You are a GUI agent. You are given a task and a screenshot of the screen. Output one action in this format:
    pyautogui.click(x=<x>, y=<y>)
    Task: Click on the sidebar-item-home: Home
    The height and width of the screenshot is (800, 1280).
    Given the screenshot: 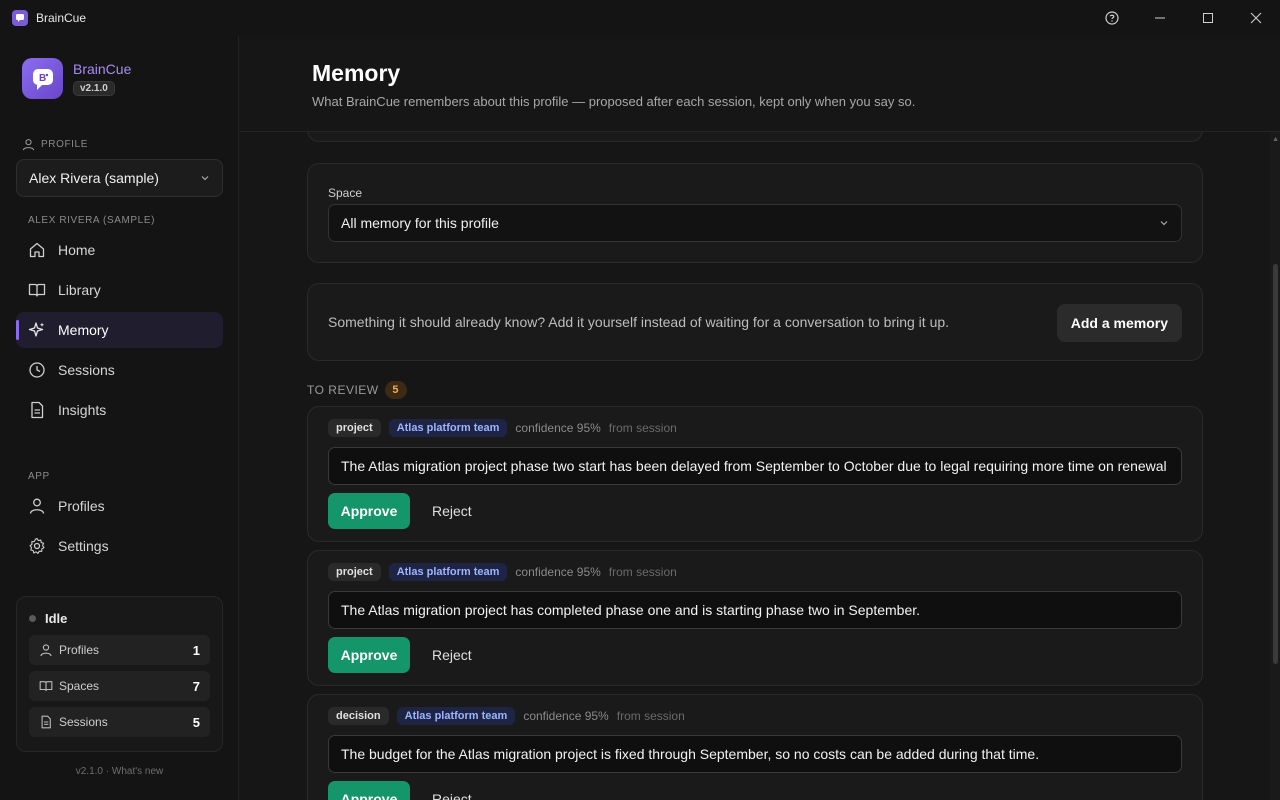 What is the action you would take?
    pyautogui.click(x=119, y=250)
    